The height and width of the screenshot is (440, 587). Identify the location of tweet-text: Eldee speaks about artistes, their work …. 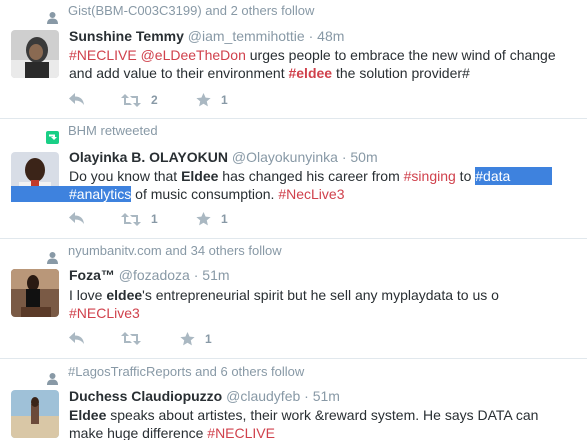
(314, 423).